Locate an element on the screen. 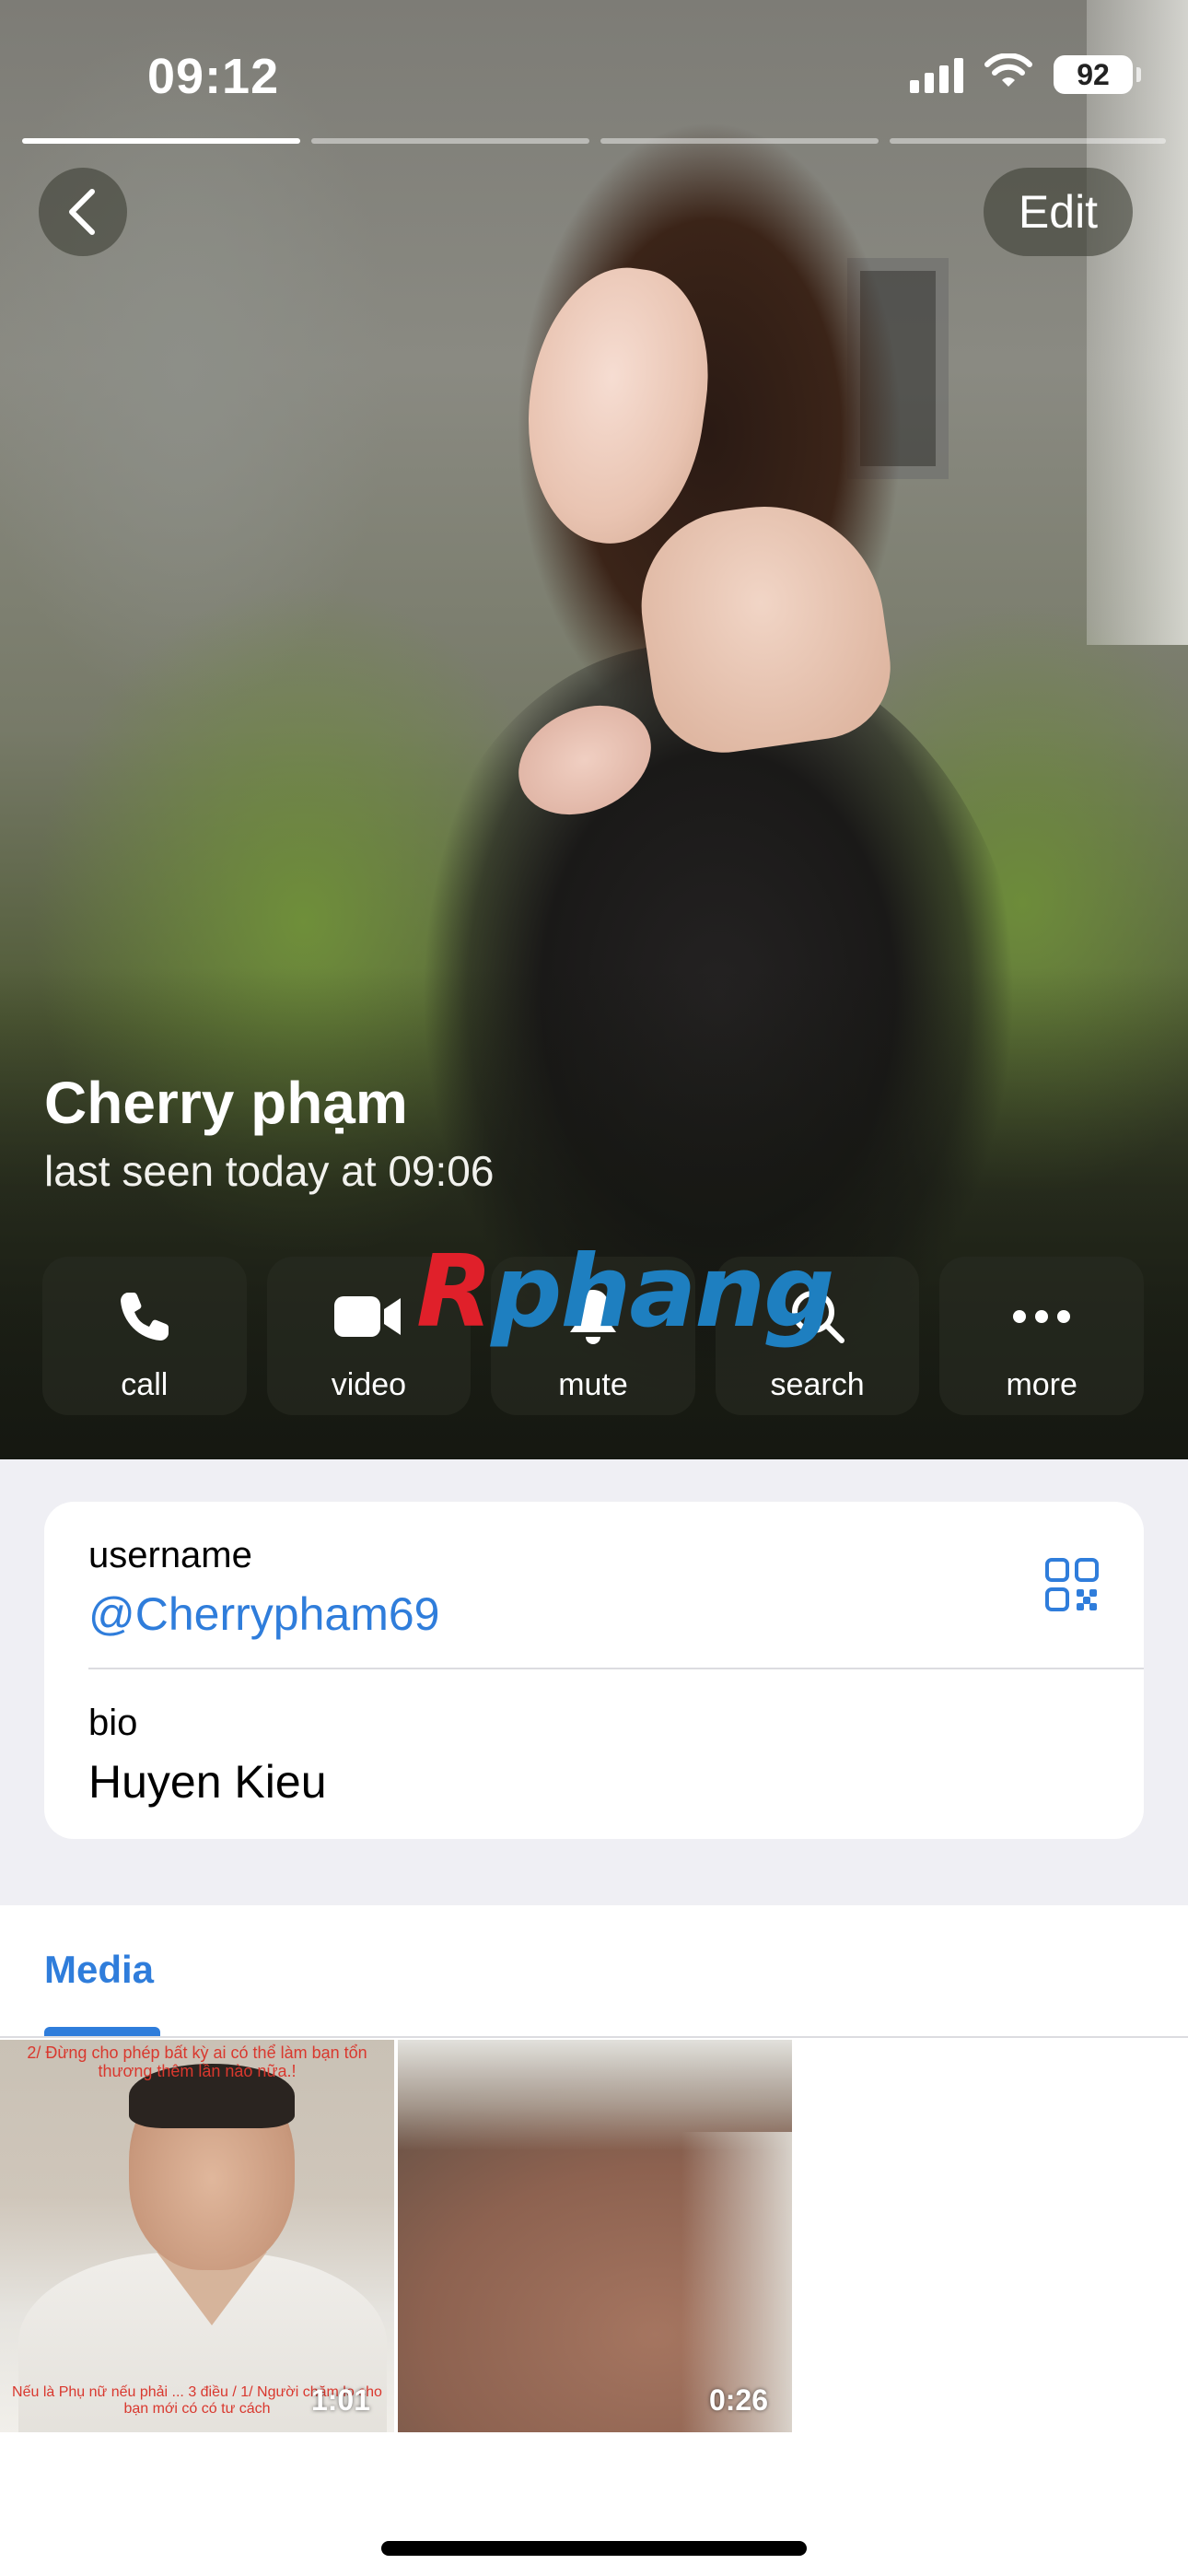 This screenshot has width=1188, height=2576. battery-indicator: 92 is located at coordinates (1097, 74).